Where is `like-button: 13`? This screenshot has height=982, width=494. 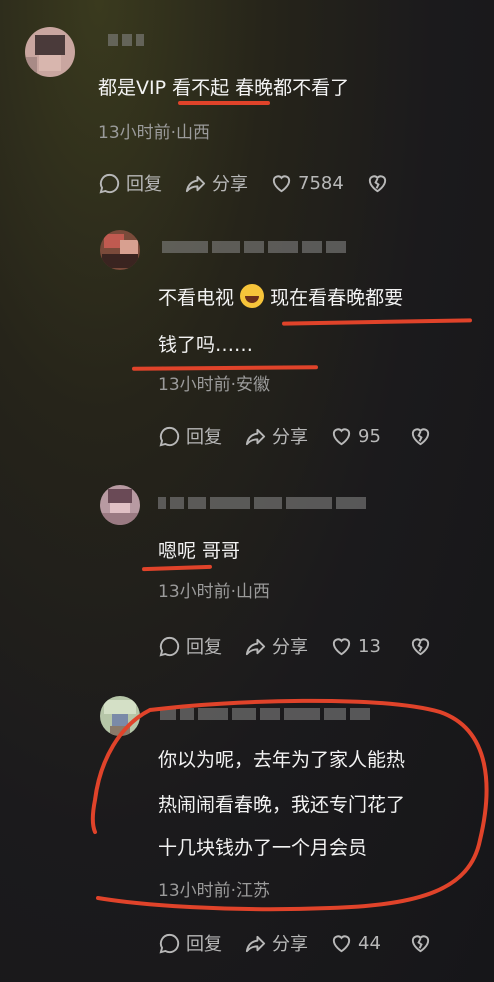 like-button: 13 is located at coordinates (355, 646).